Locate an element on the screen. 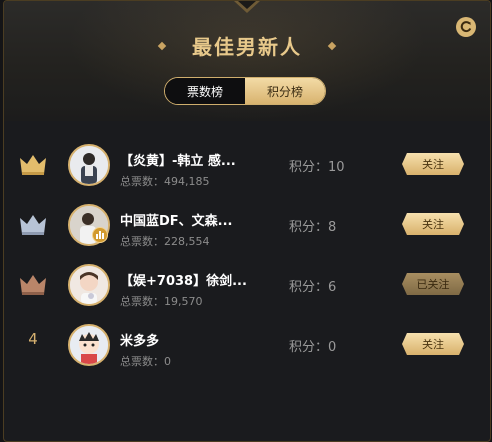 Image resolution: width=492 pixels, height=442 pixels. left-star-icon is located at coordinates (162, 45).